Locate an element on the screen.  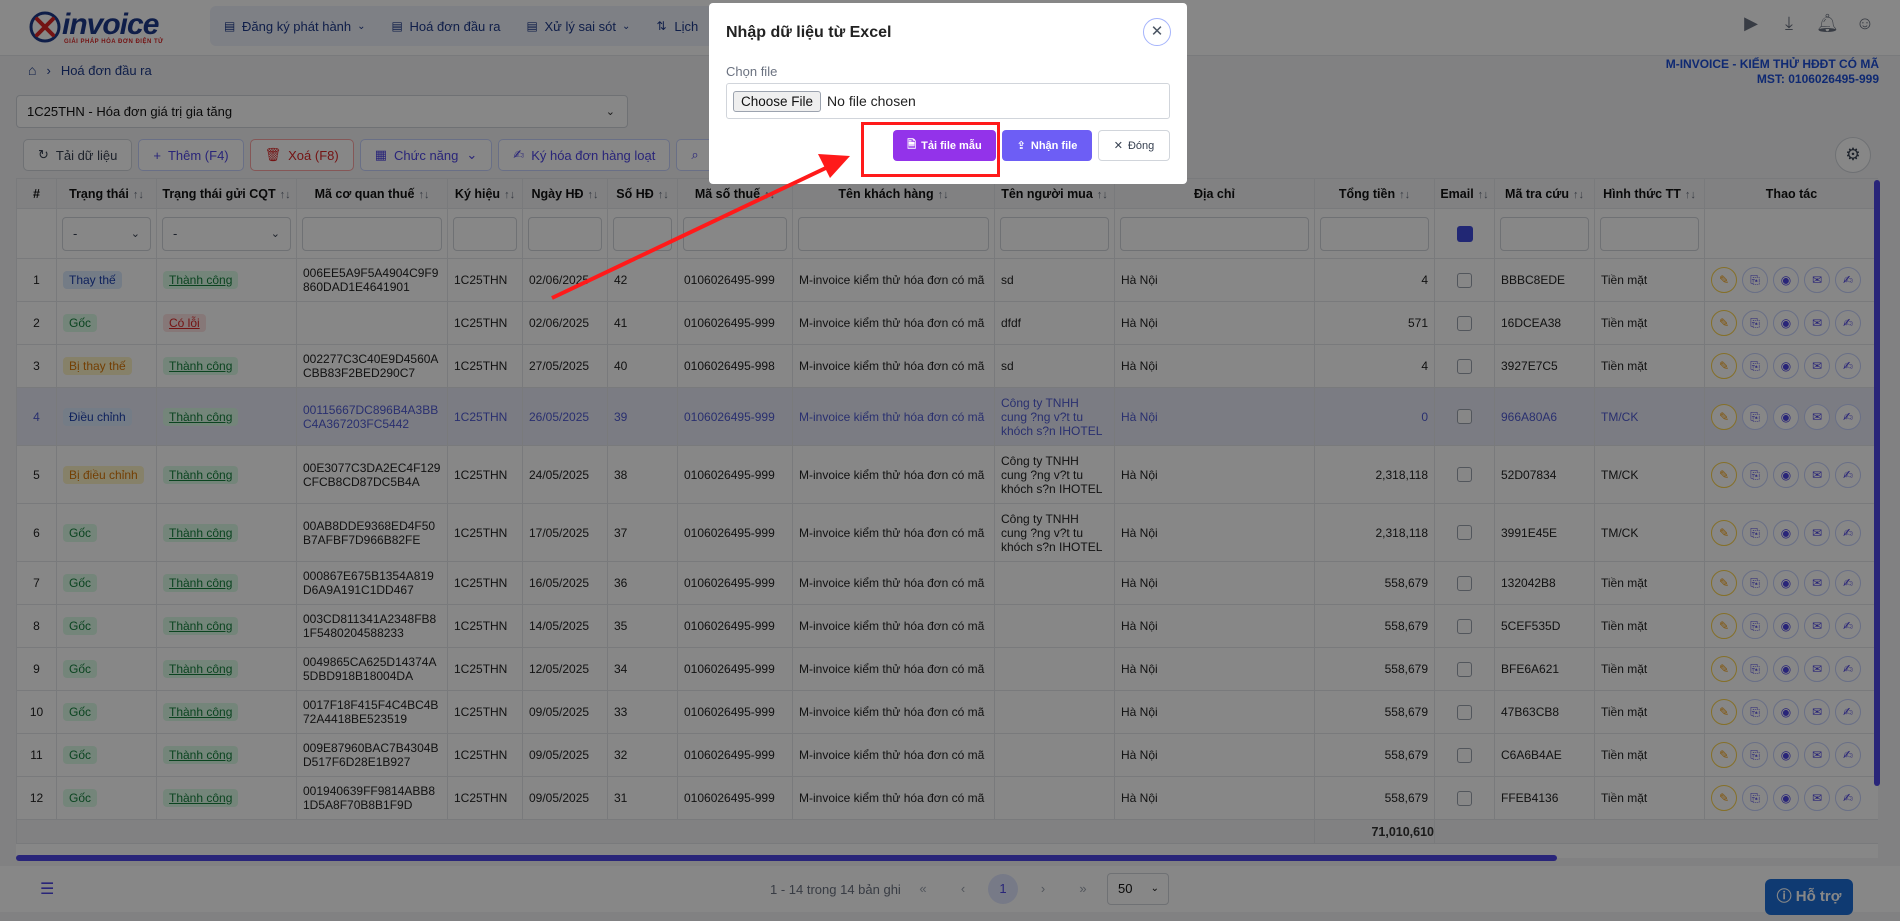
close-button: ✕ Đóng is located at coordinates (1134, 145).